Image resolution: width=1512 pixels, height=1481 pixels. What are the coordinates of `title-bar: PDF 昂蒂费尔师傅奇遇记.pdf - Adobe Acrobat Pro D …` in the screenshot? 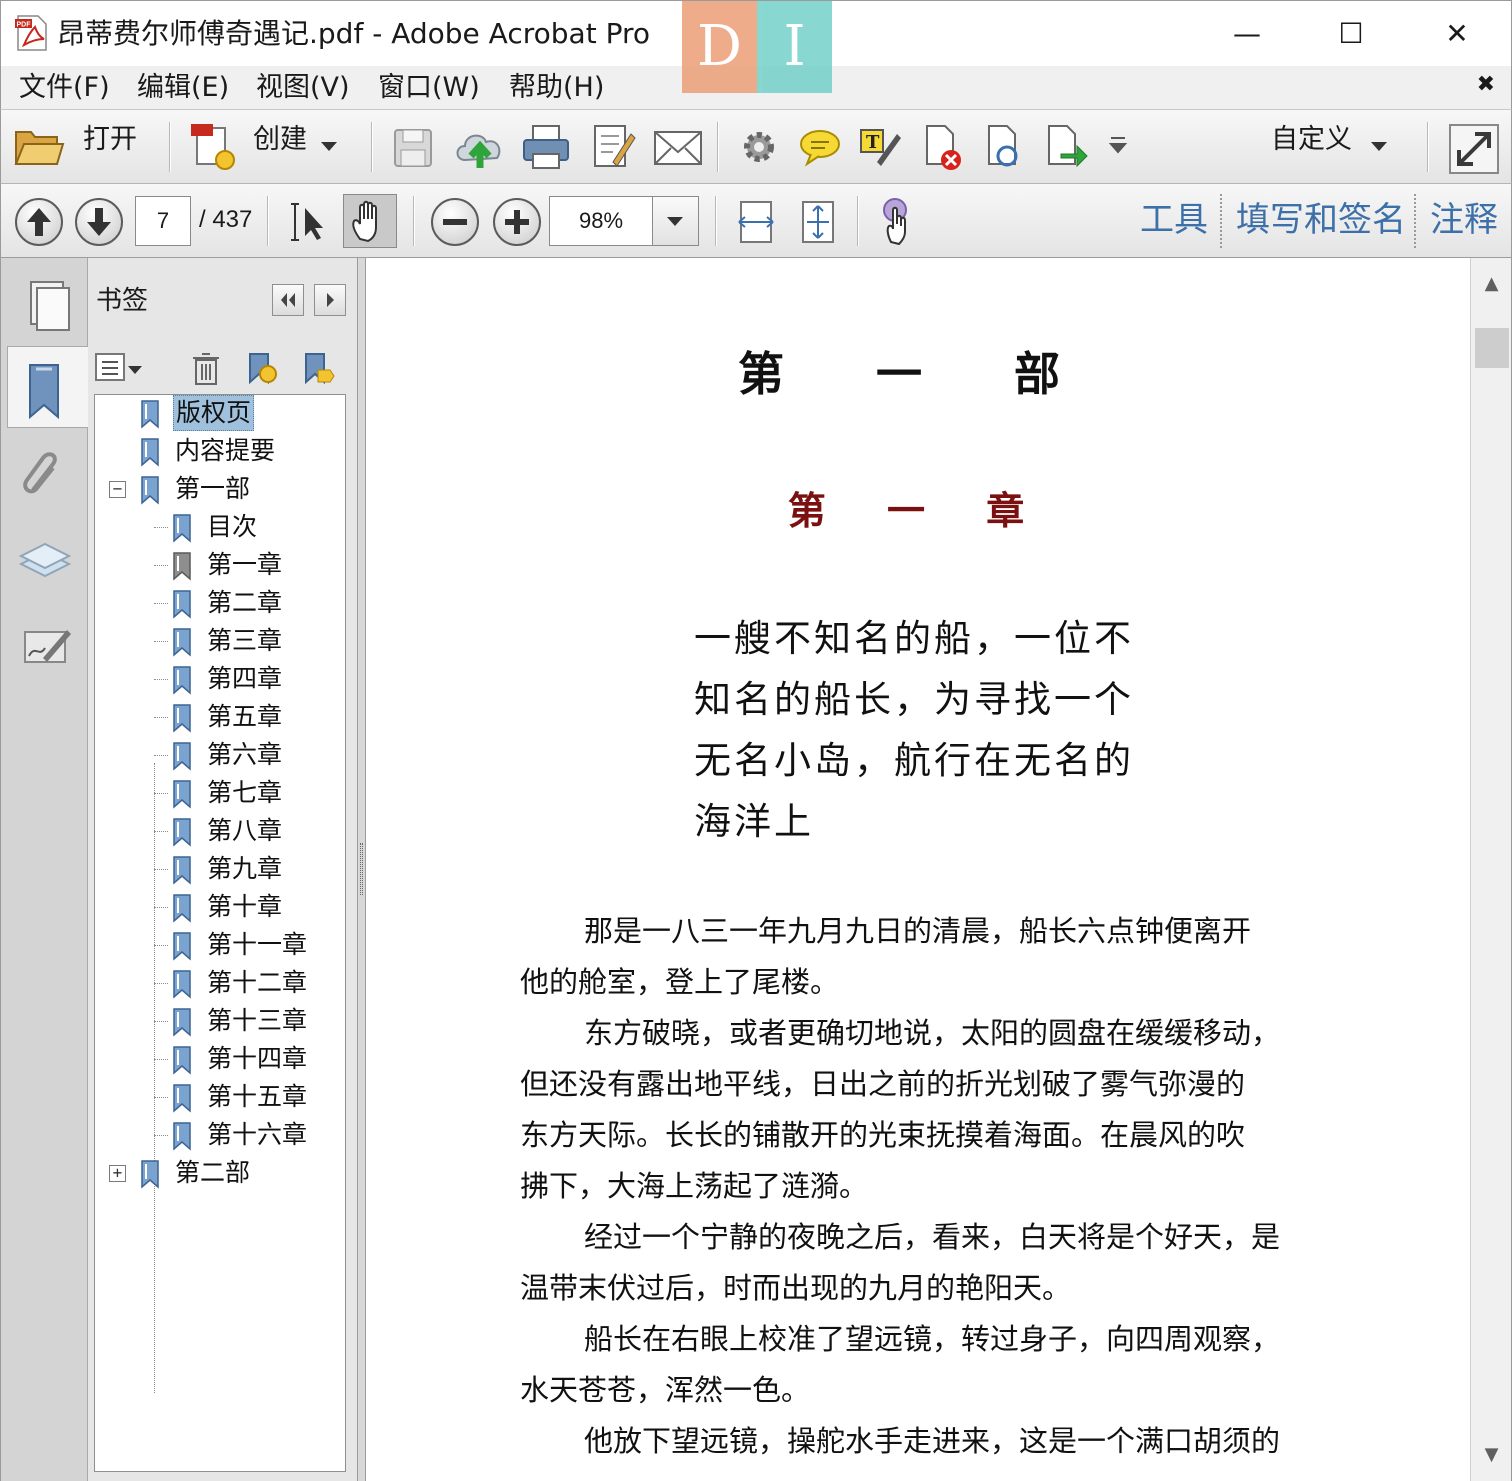 It's located at (756, 46).